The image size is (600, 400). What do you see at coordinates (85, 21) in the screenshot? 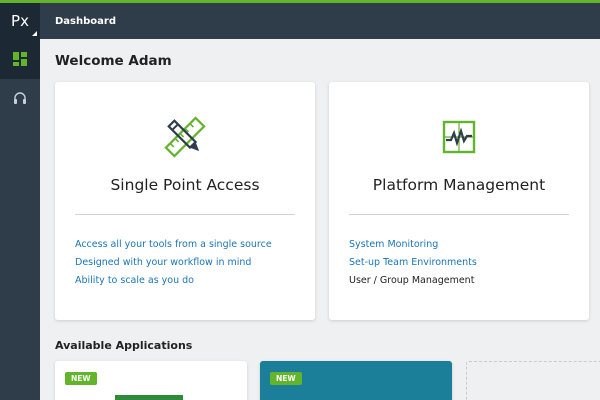
I see `page-title: Dashboard` at bounding box center [85, 21].